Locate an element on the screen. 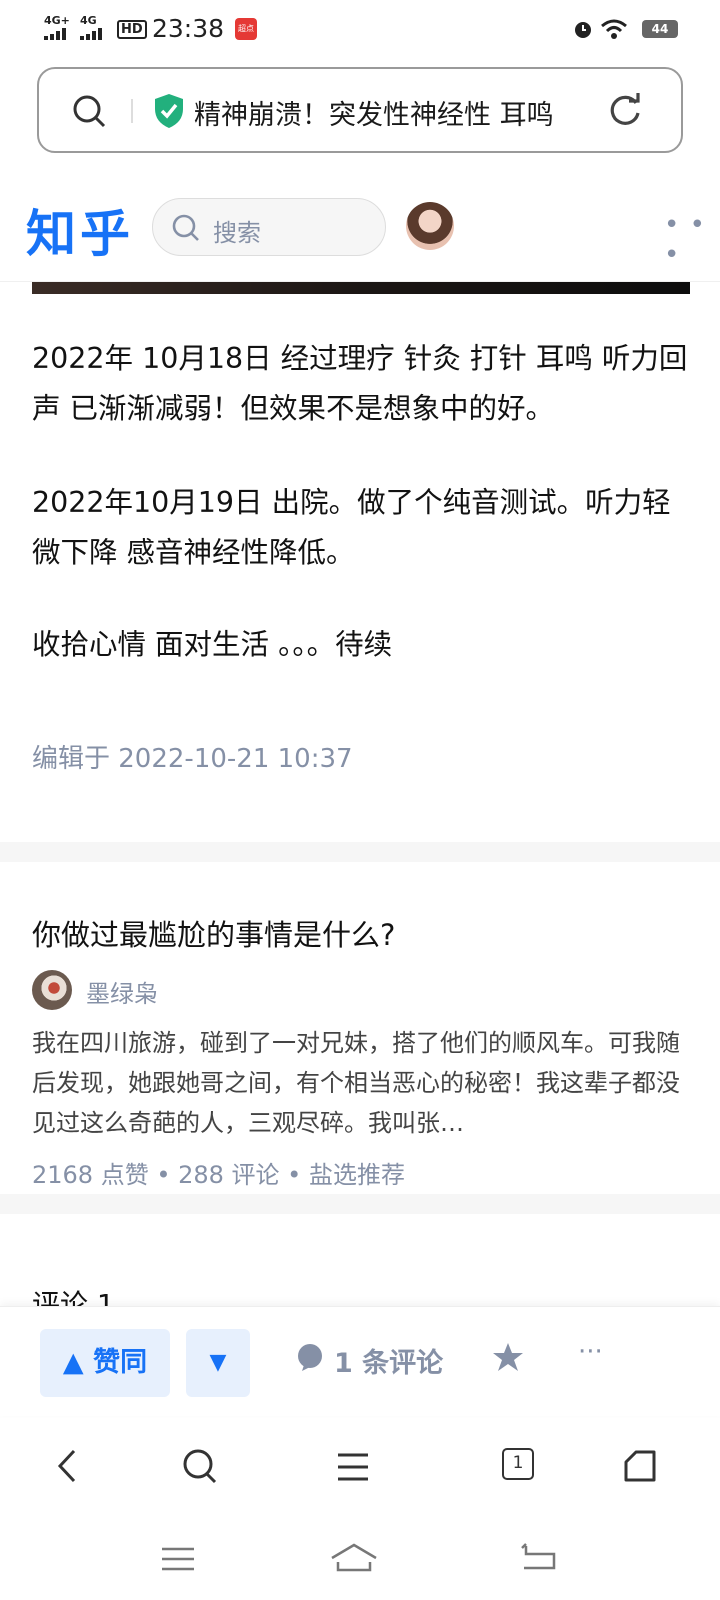  hd-voice-icon: HD is located at coordinates (132, 29).